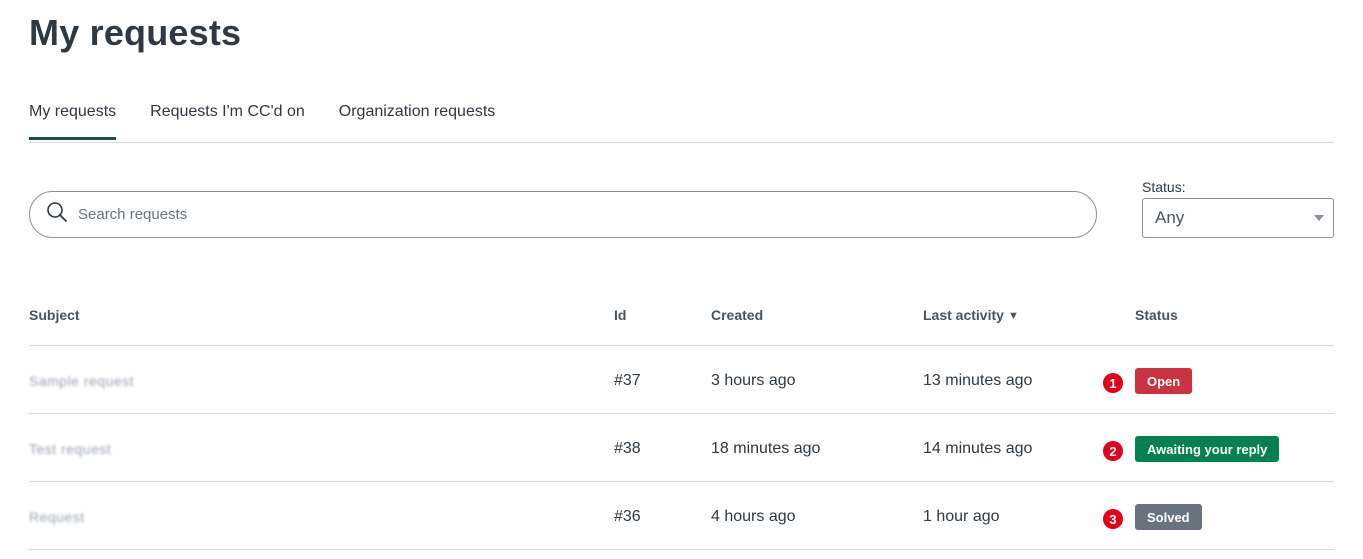 The height and width of the screenshot is (559, 1363). What do you see at coordinates (227, 119) in the screenshot?
I see `tab-requests-cc: Requests I'm CC'd on` at bounding box center [227, 119].